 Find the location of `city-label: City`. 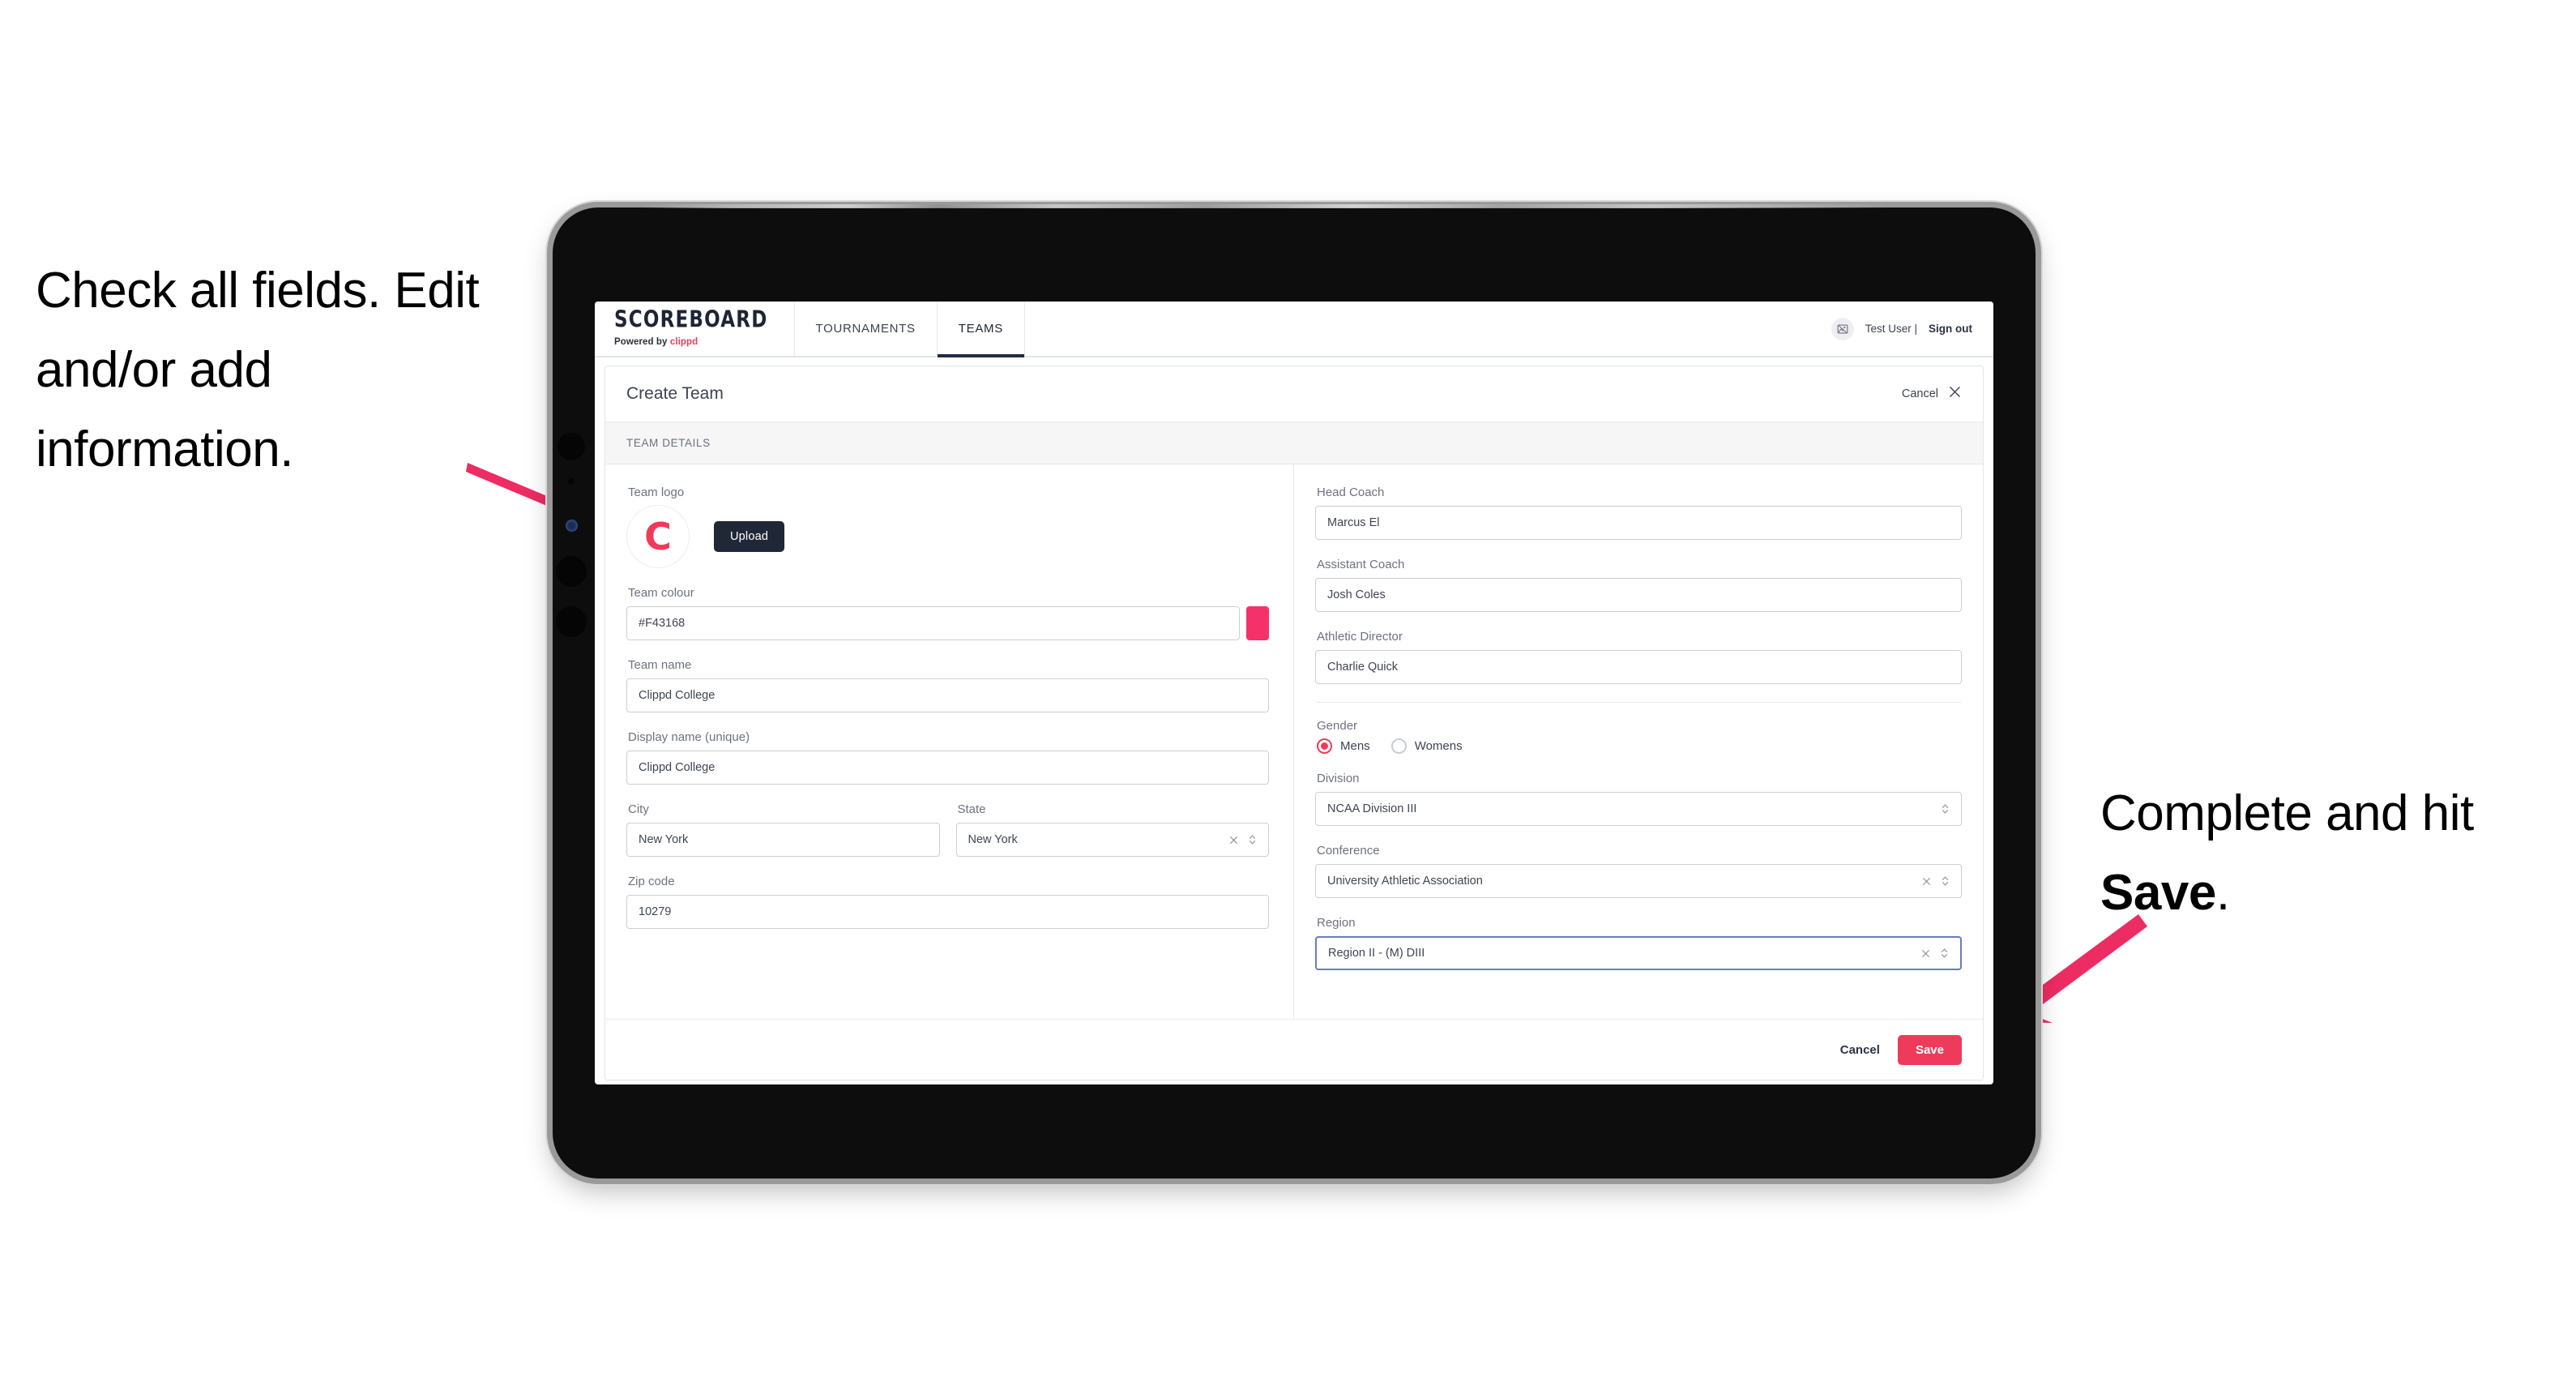

city-label: City is located at coordinates (638, 809).